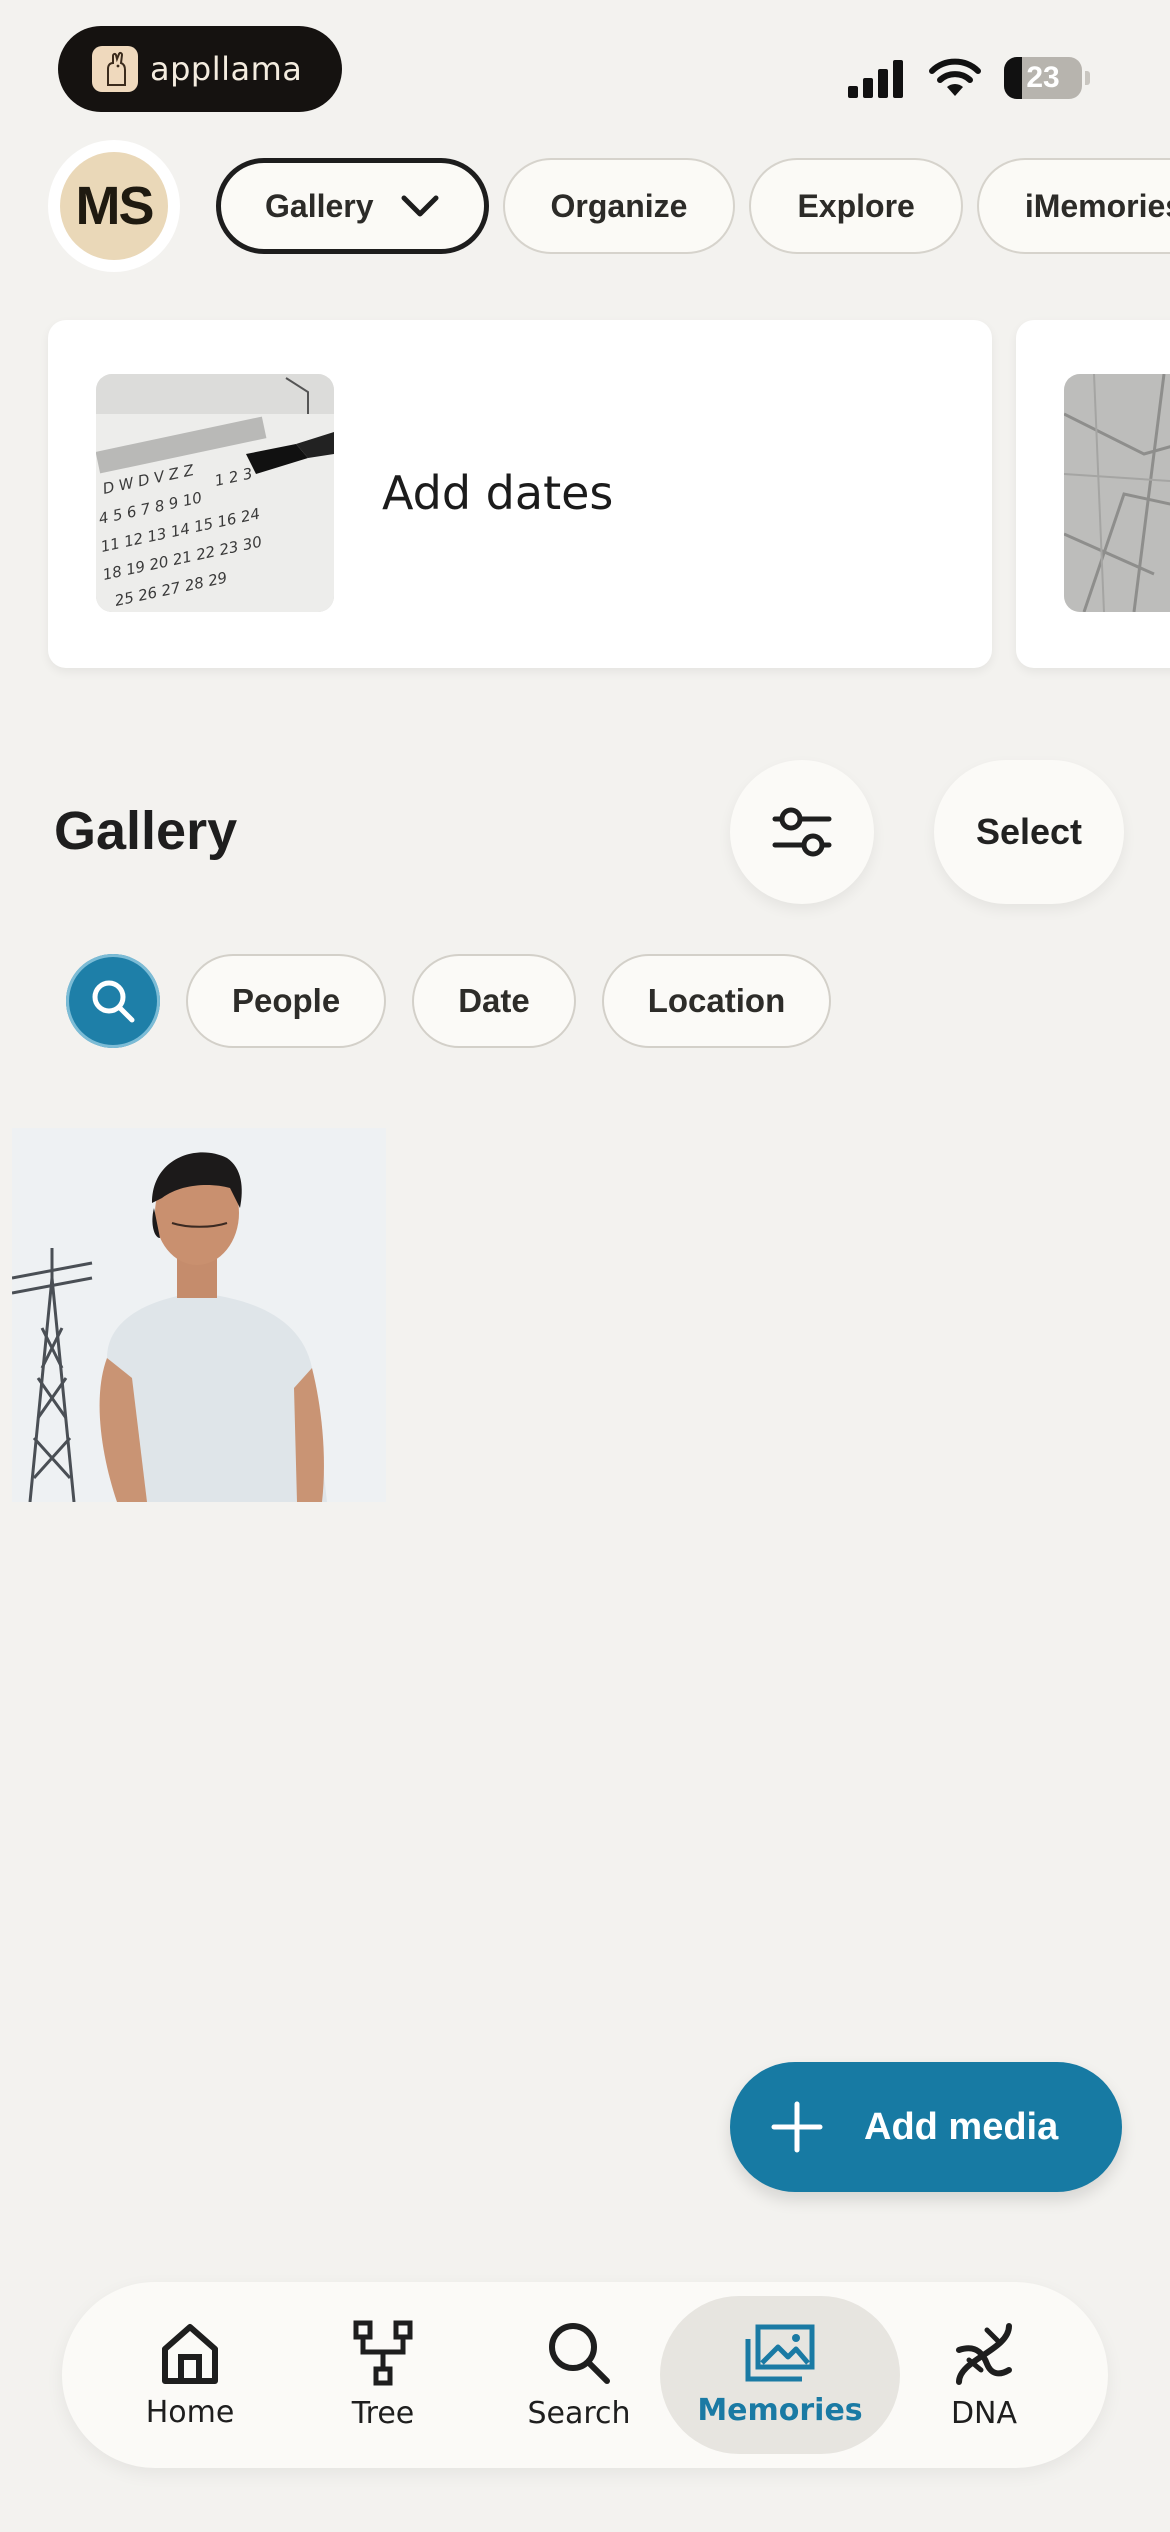 This screenshot has height=2532, width=1170. What do you see at coordinates (955, 77) in the screenshot?
I see `wifi-icon` at bounding box center [955, 77].